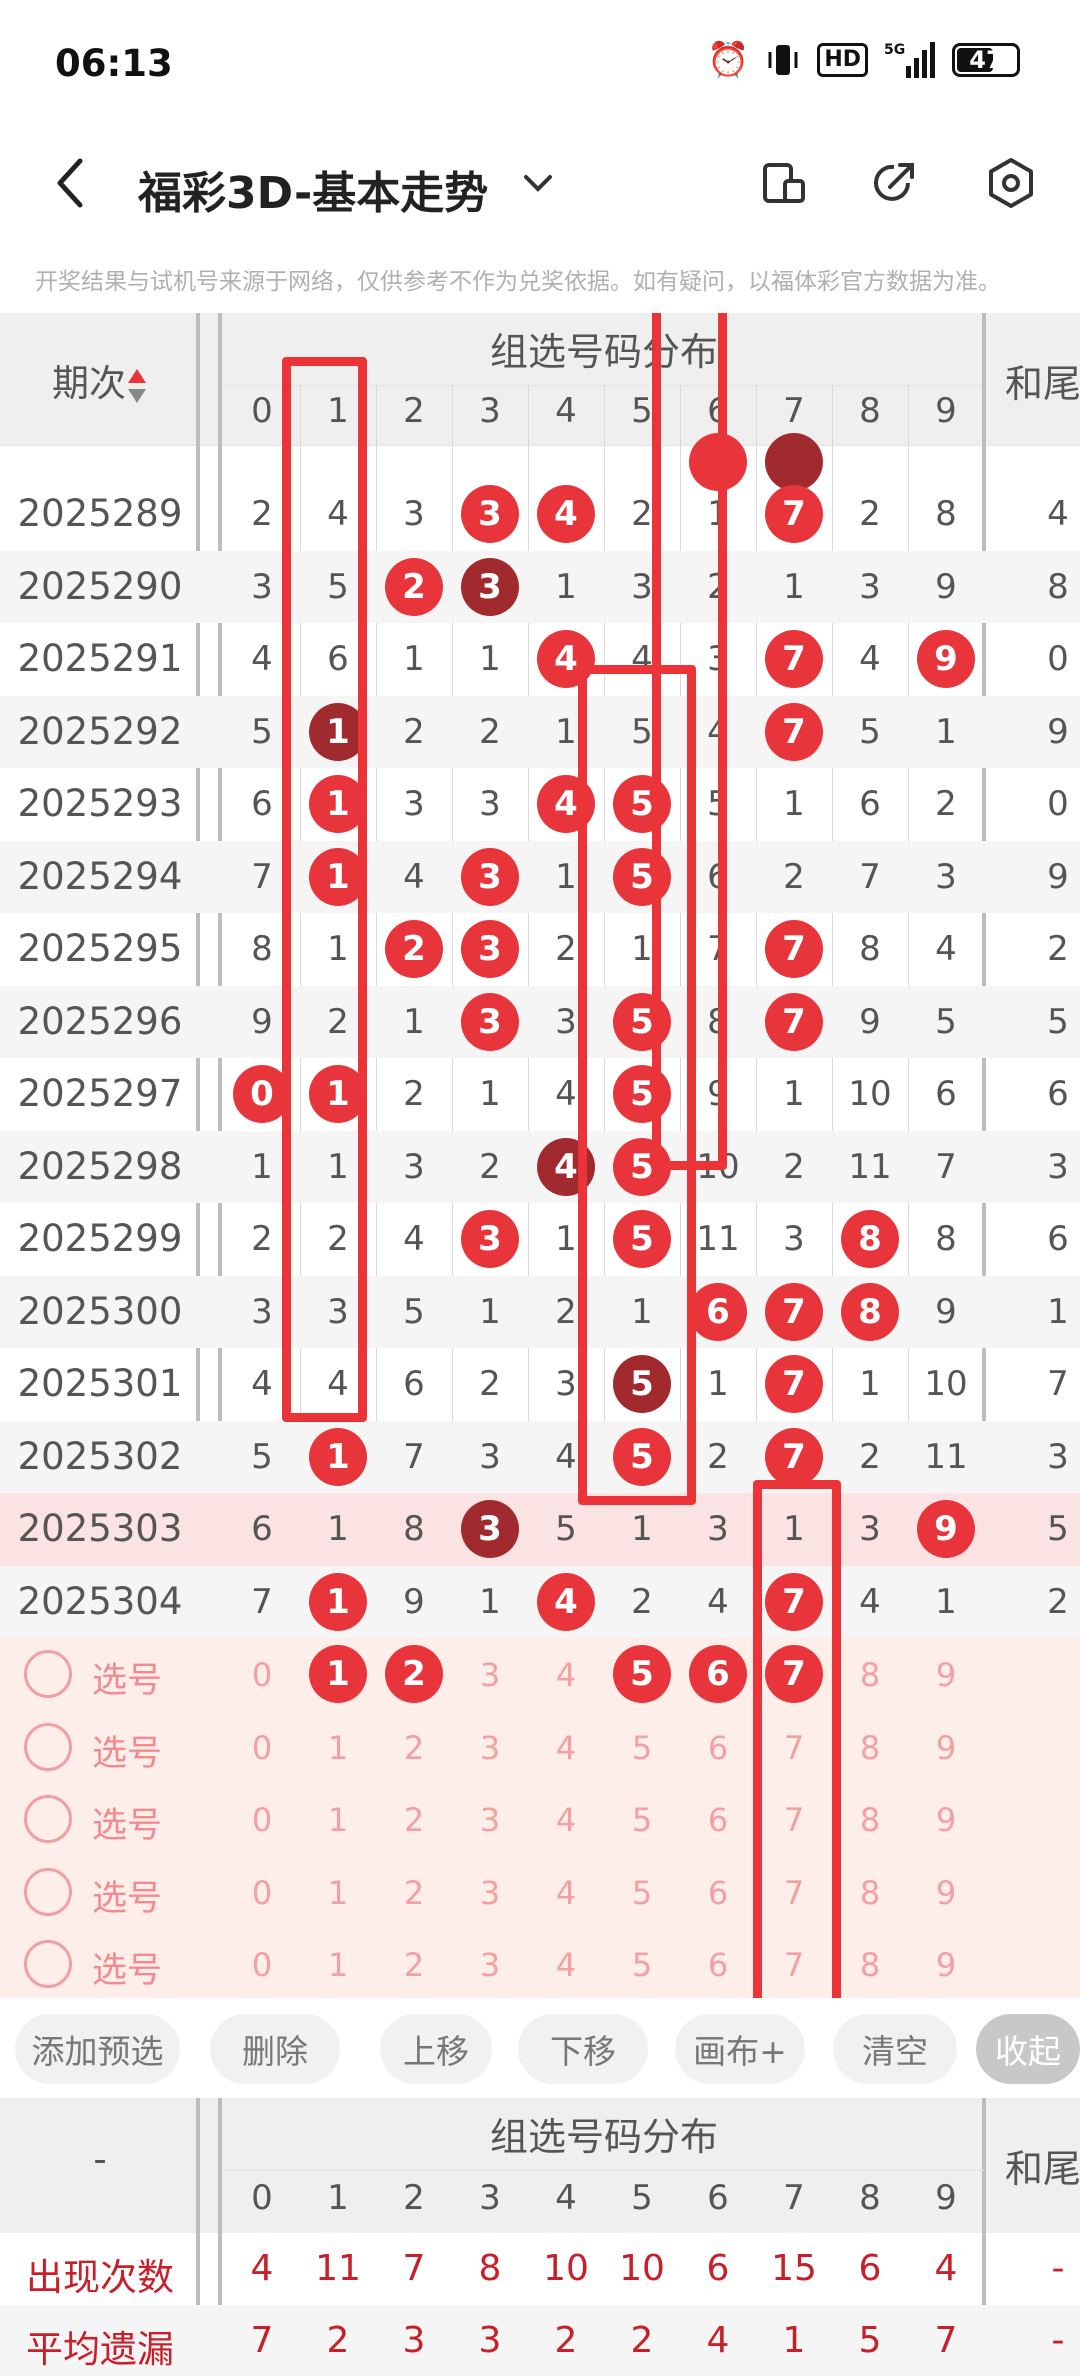 This screenshot has height=2376, width=1080. What do you see at coordinates (870, 1456) in the screenshot?
I see `miss-count: 2` at bounding box center [870, 1456].